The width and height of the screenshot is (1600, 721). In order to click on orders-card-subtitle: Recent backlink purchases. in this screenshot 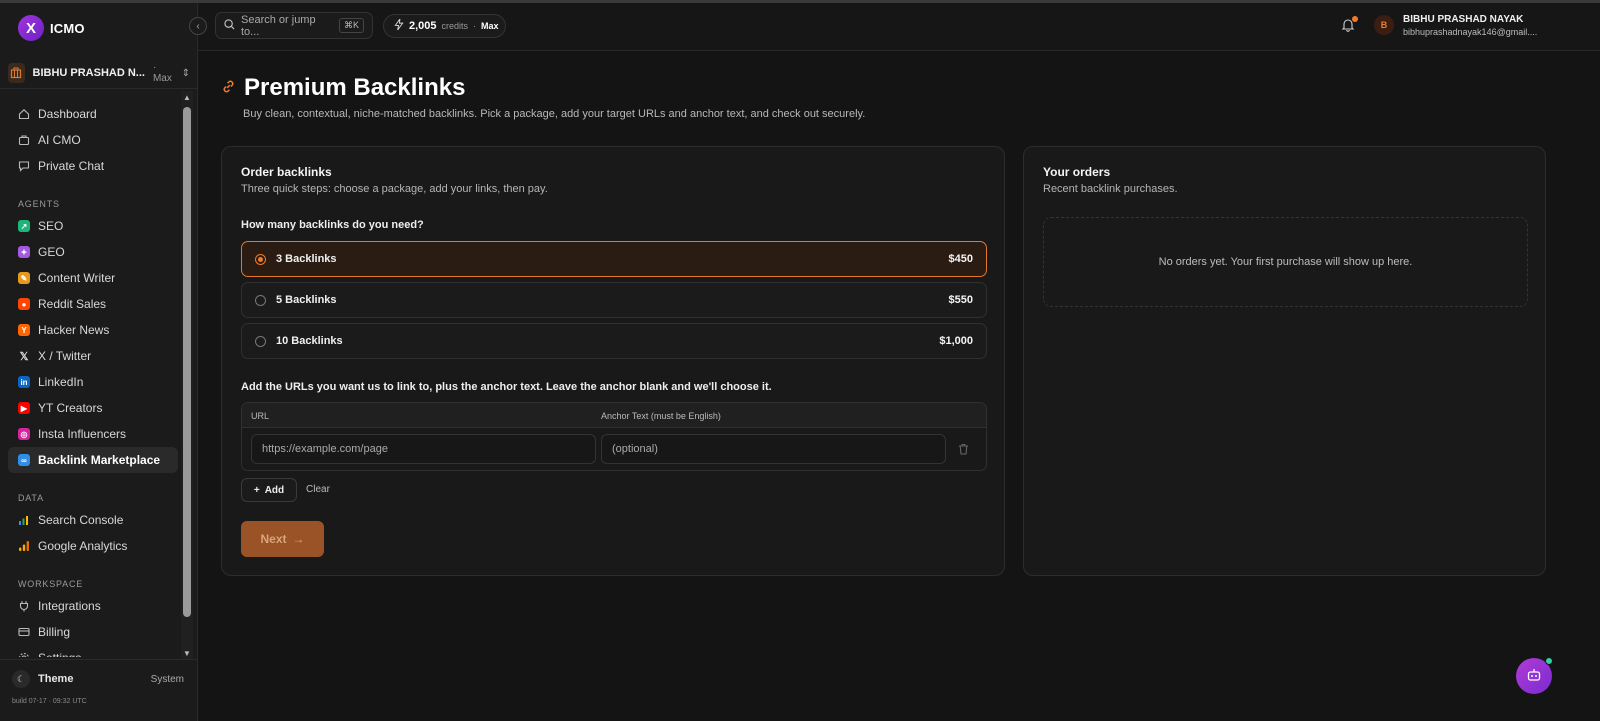, I will do `click(1110, 189)`.